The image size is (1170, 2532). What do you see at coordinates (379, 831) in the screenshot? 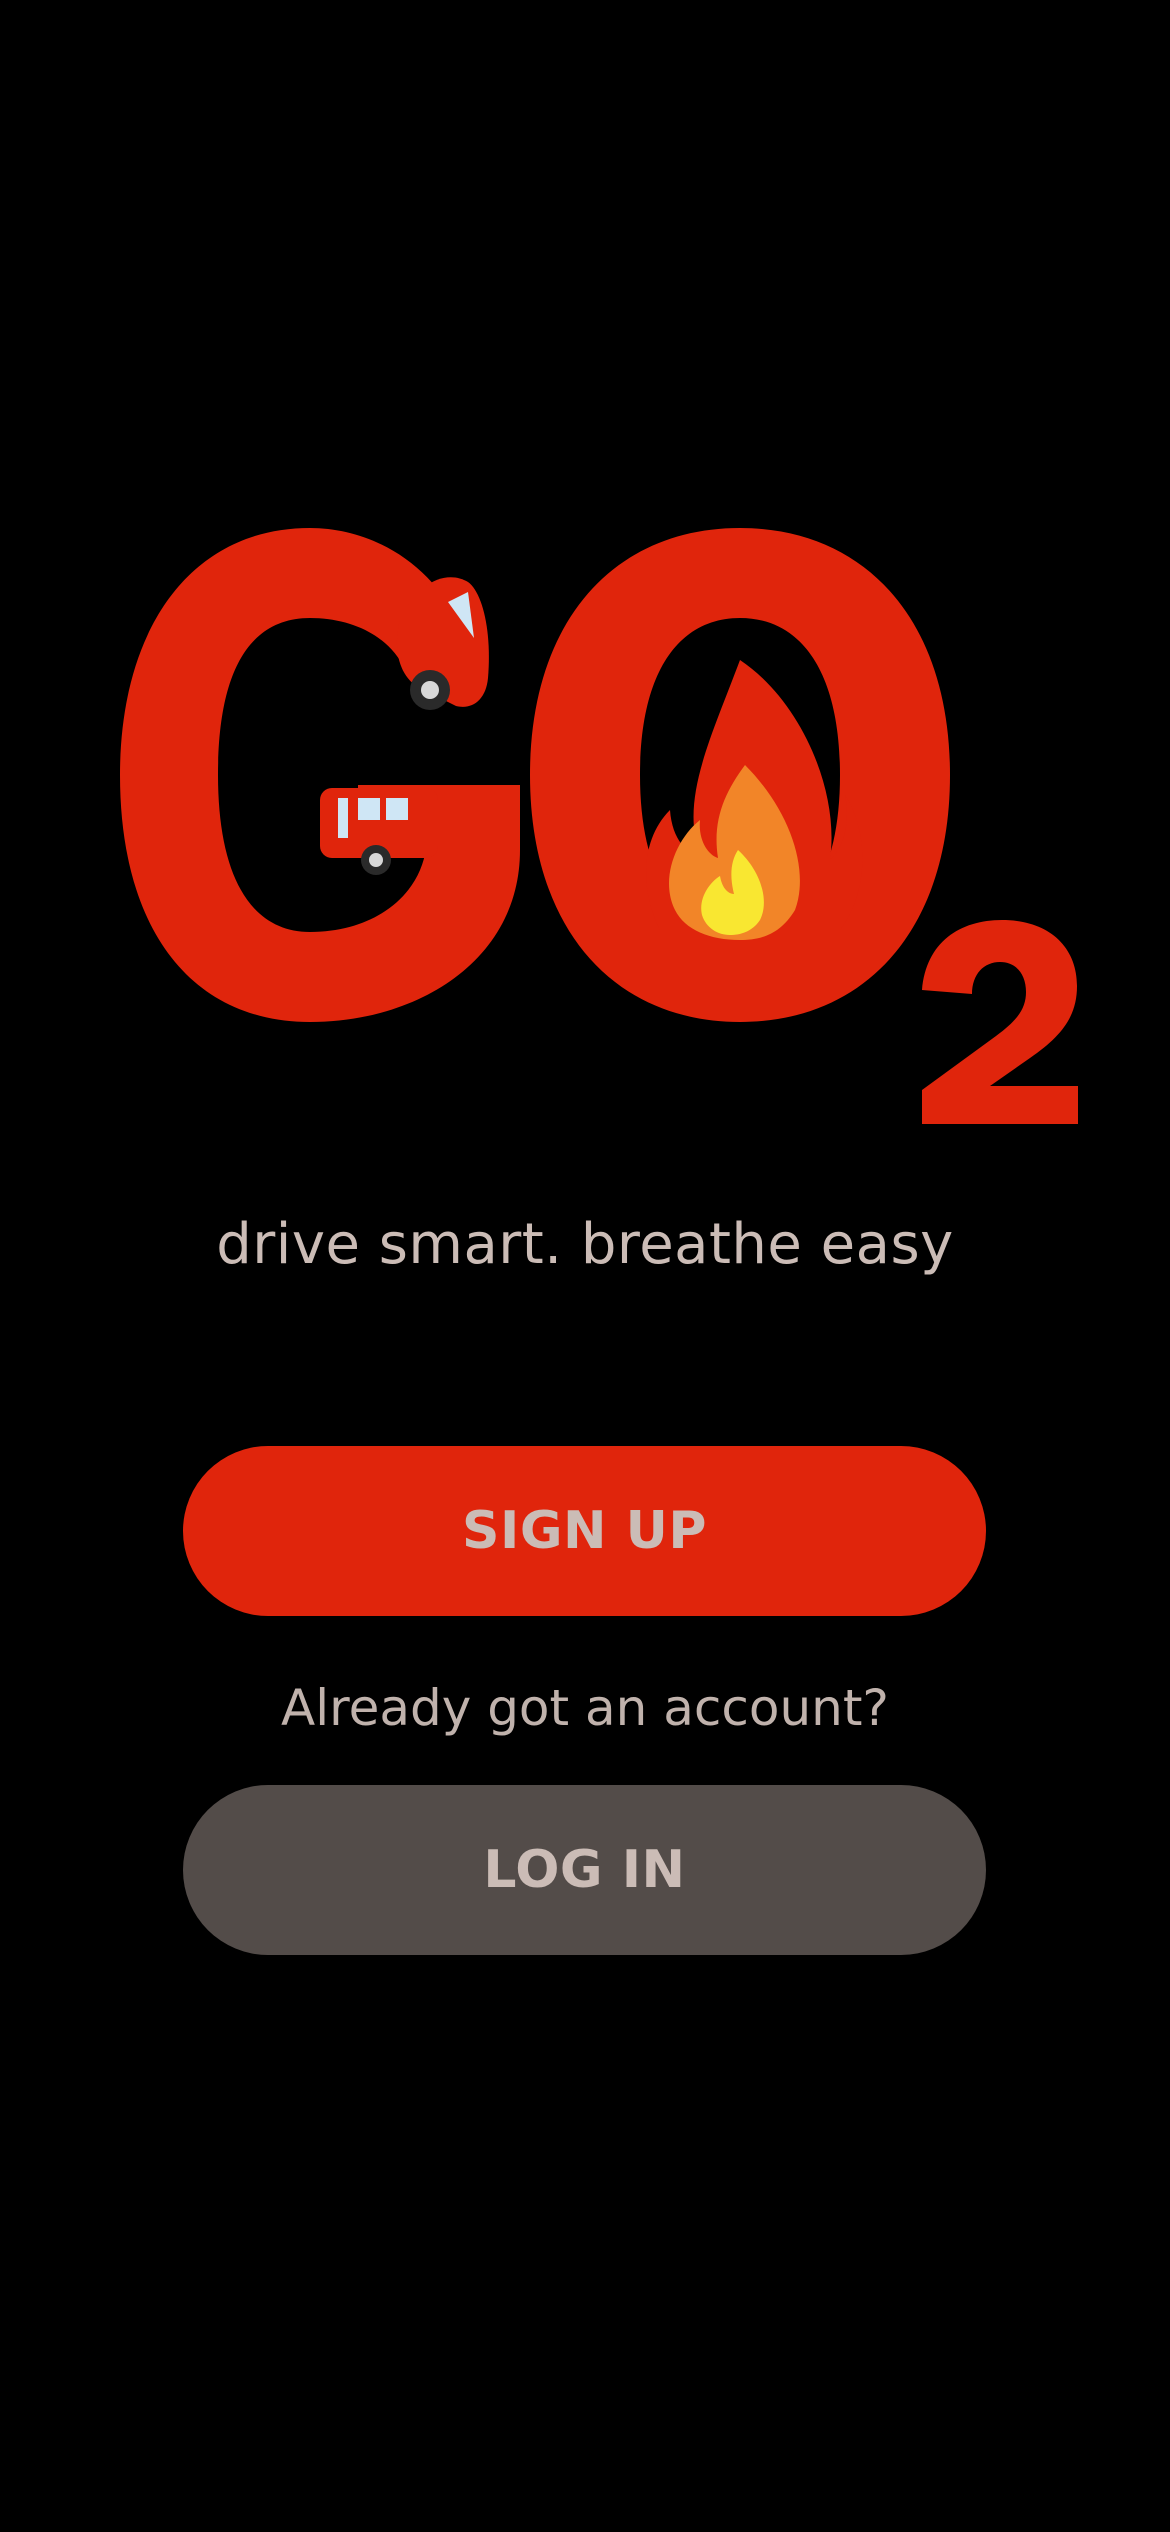
I see `bus-icon` at bounding box center [379, 831].